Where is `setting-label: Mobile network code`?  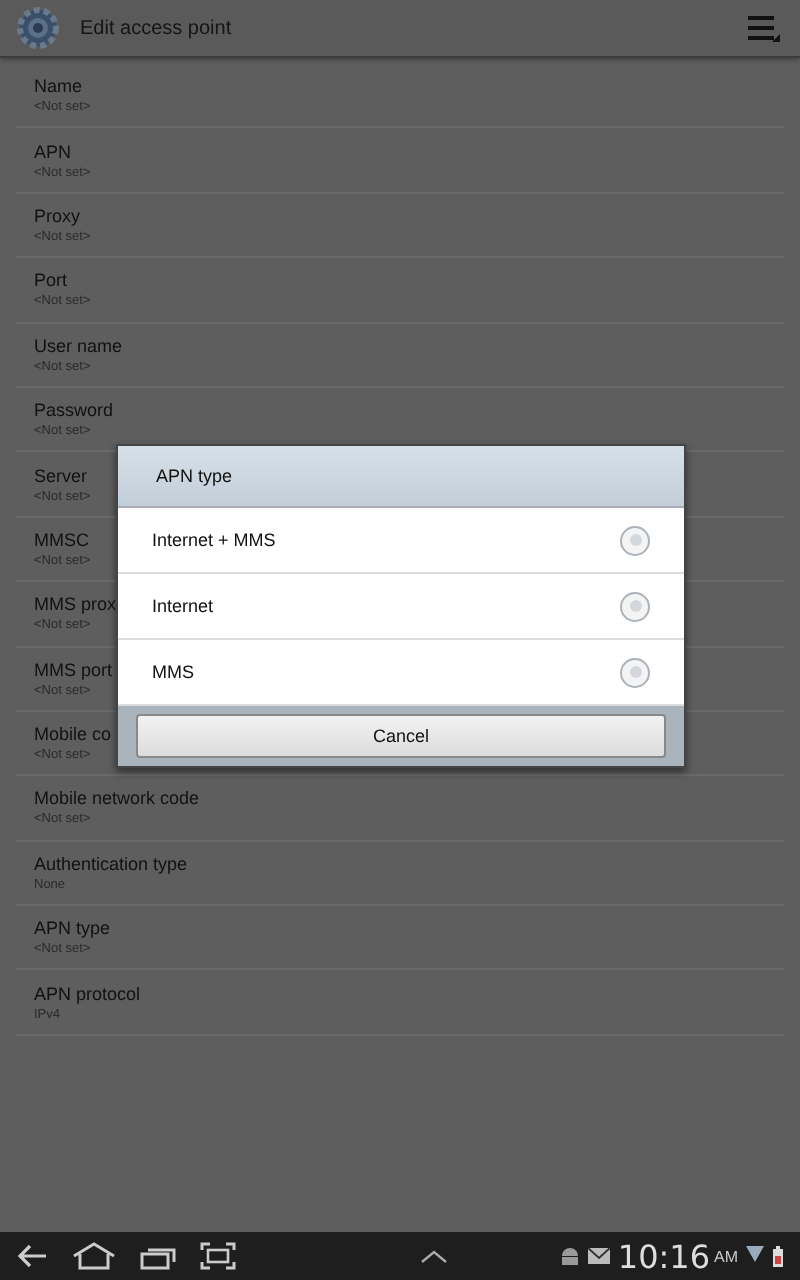
setting-label: Mobile network code is located at coordinates (117, 798).